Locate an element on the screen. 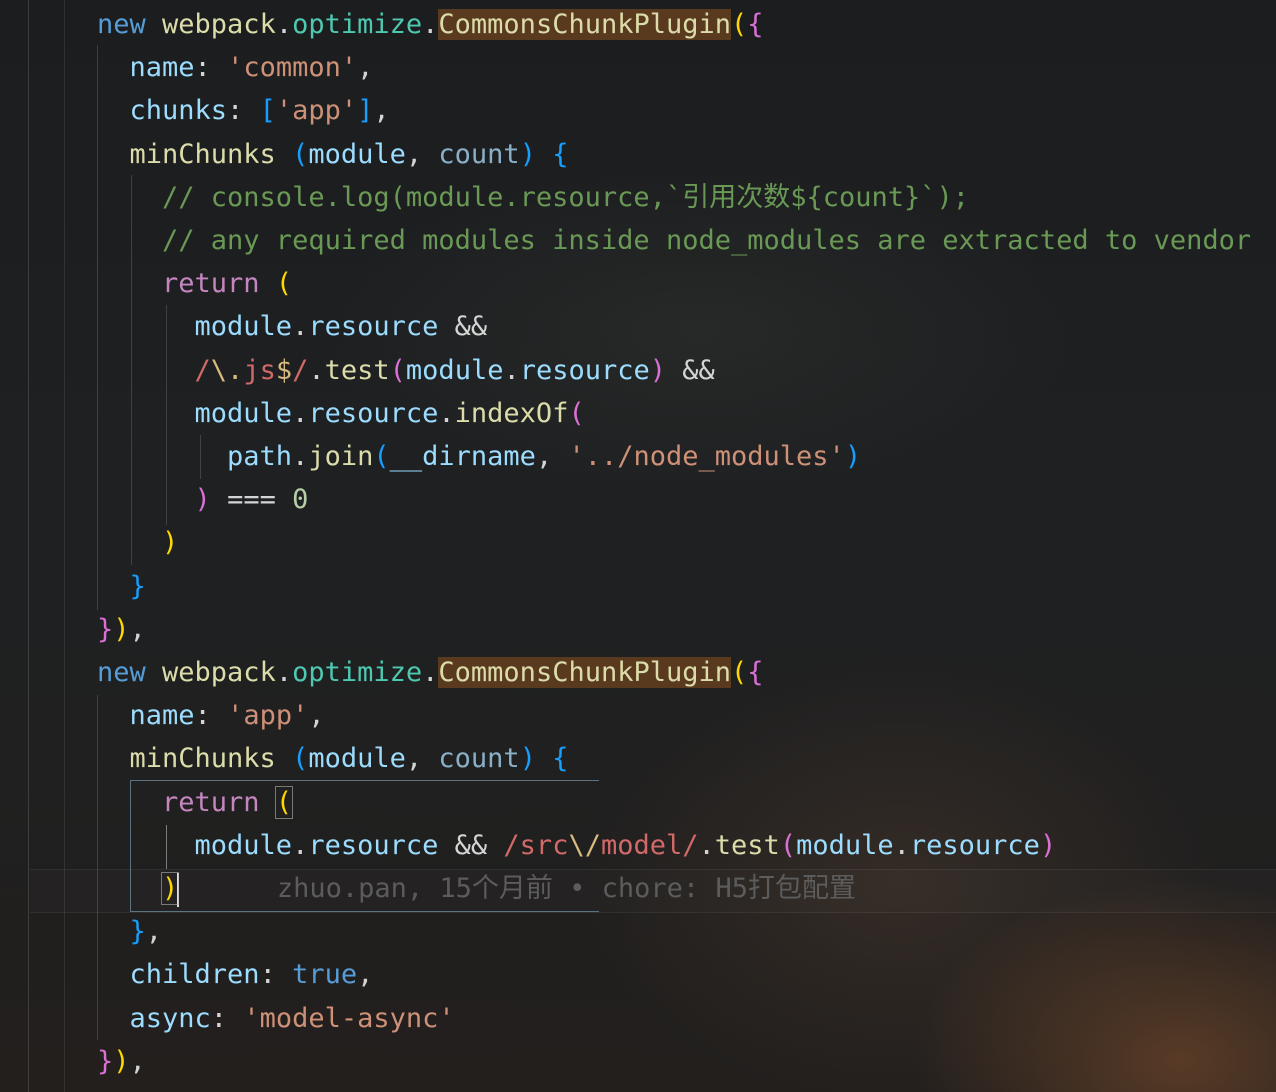  code-line: ) is located at coordinates (137, 542).